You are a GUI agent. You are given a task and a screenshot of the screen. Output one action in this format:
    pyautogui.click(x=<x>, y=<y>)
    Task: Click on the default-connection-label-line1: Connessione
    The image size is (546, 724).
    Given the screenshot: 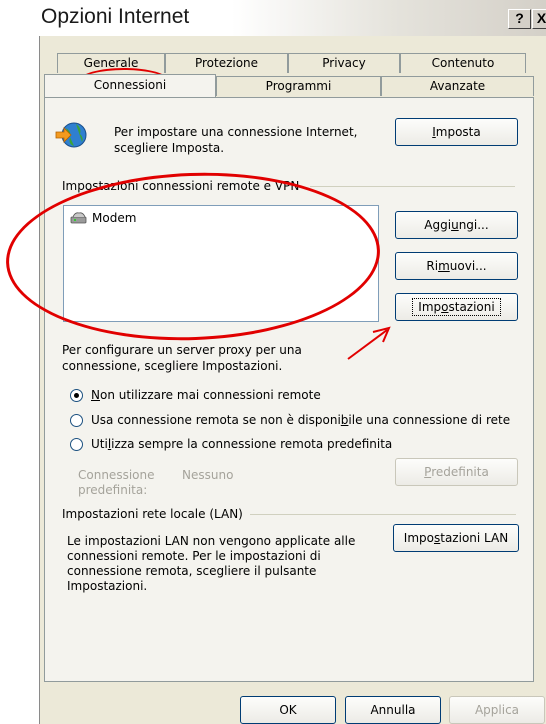 What is the action you would take?
    pyautogui.click(x=116, y=475)
    